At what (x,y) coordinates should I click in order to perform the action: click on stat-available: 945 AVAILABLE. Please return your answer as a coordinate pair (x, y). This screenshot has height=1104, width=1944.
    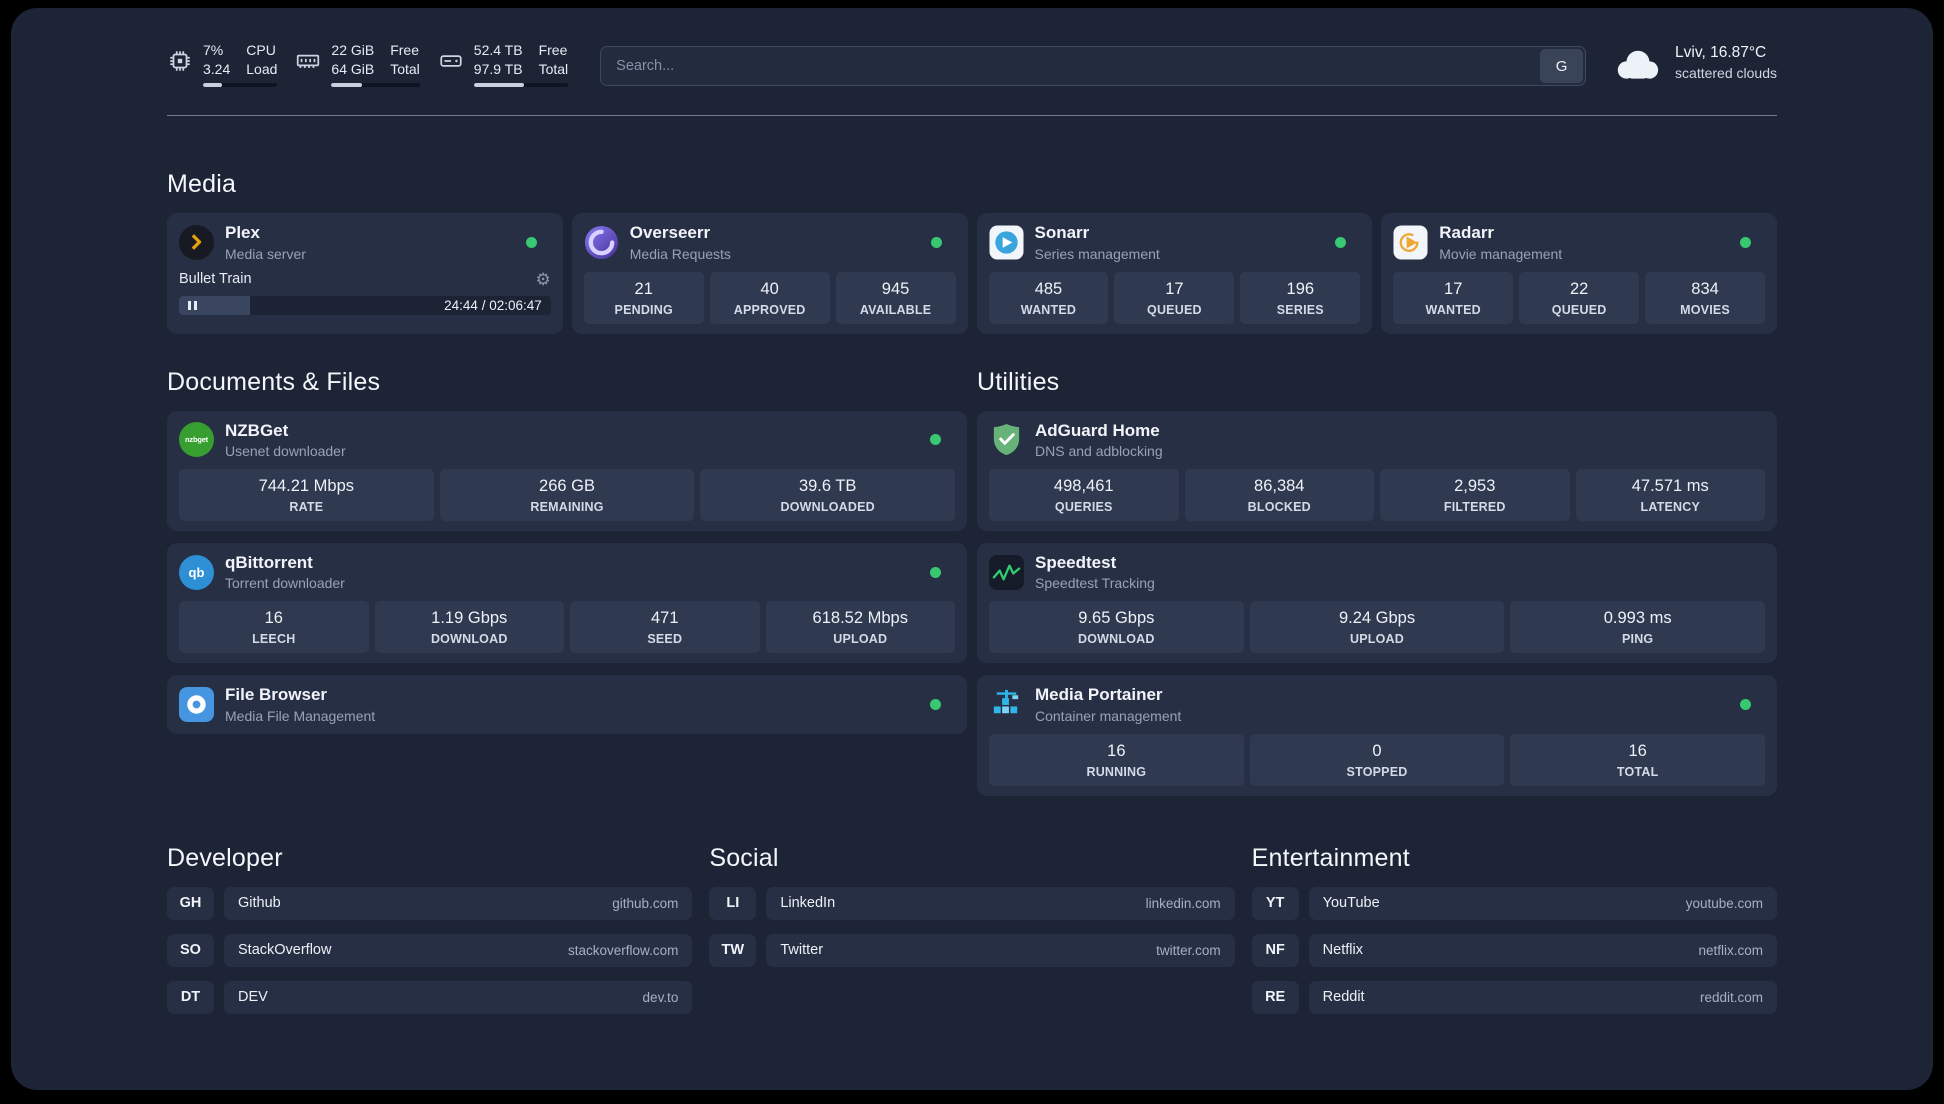
    Looking at the image, I should click on (895, 297).